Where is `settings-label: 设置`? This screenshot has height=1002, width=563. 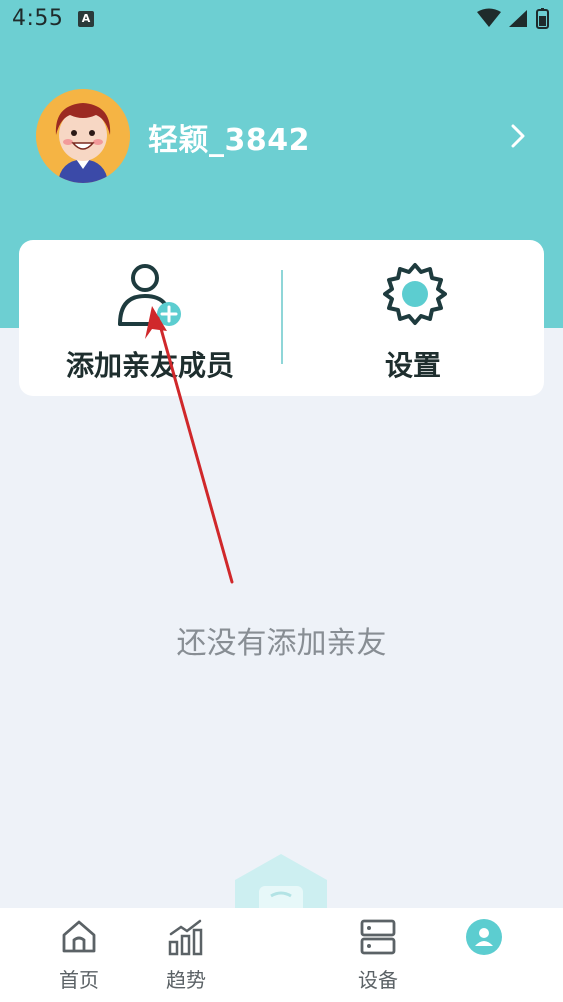
settings-label: 设置 is located at coordinates (412, 365).